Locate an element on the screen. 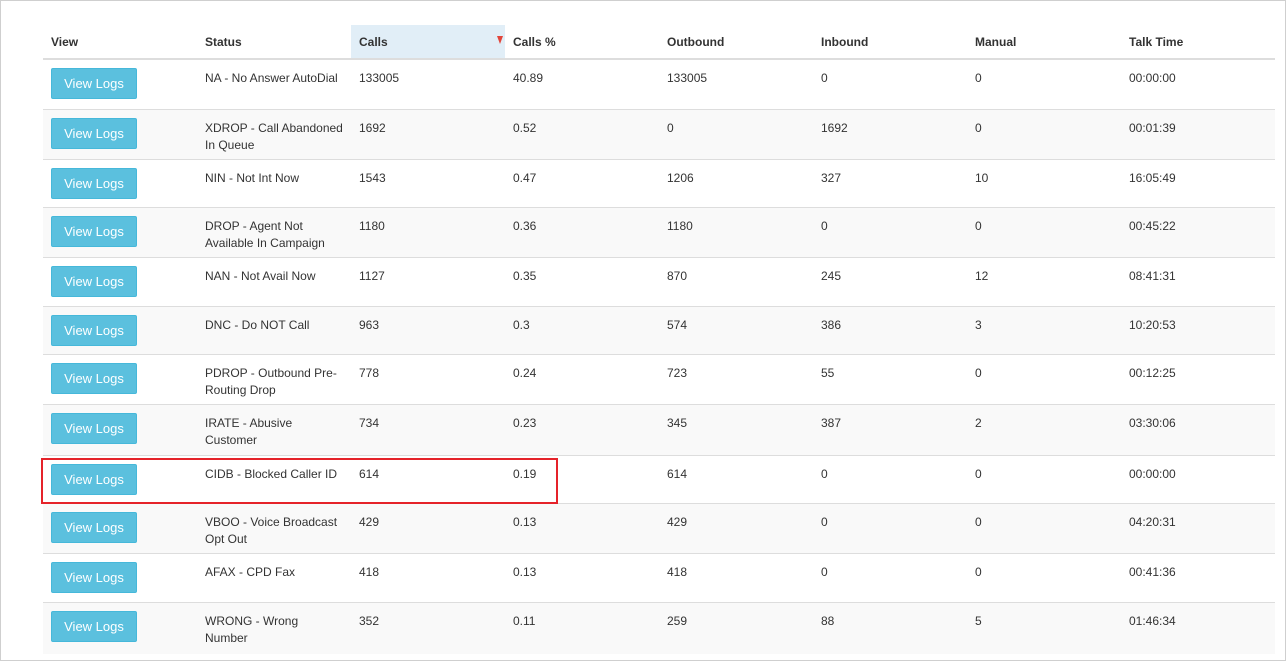 The height and width of the screenshot is (661, 1286). status-cell: NIN - Not Int Now is located at coordinates (274, 182).